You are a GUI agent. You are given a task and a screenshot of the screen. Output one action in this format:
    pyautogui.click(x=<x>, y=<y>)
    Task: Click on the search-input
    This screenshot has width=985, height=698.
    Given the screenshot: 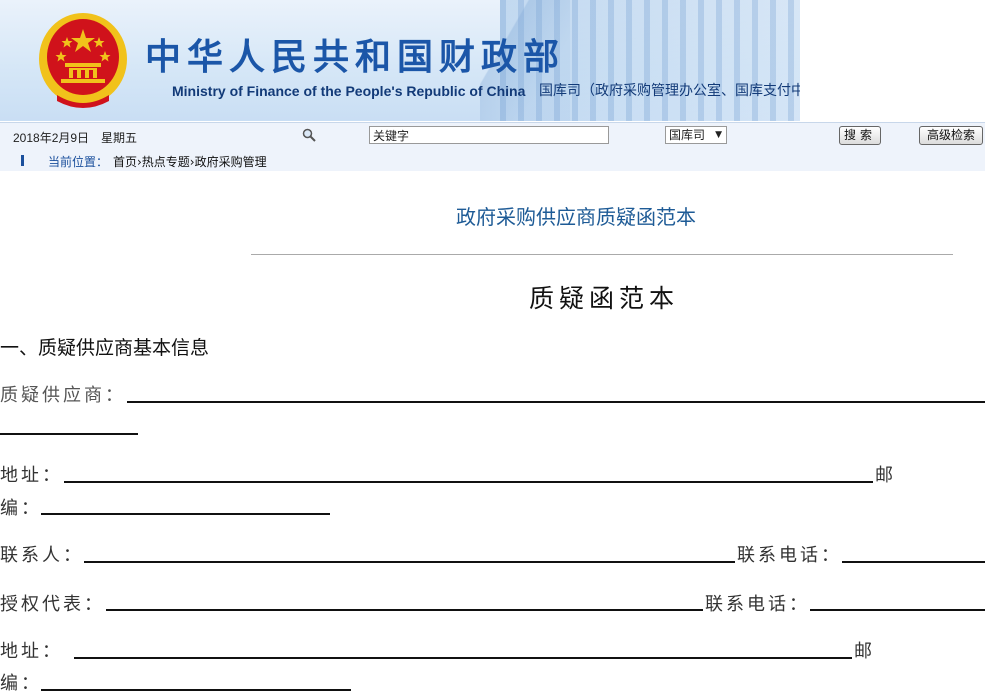 What is the action you would take?
    pyautogui.click(x=489, y=135)
    